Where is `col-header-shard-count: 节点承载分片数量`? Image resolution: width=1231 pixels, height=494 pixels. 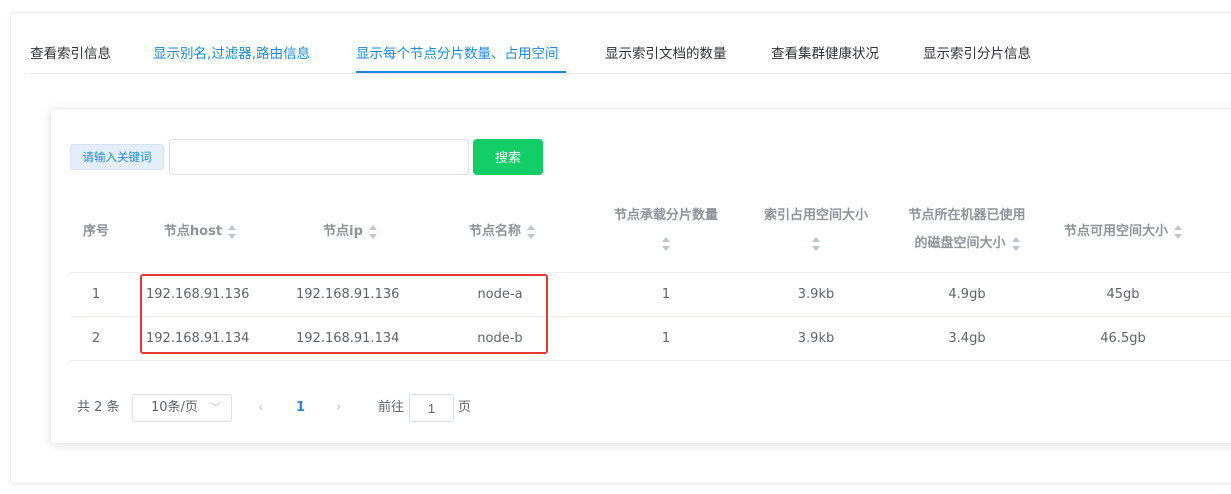
col-header-shard-count: 节点承载分片数量 is located at coordinates (666, 230).